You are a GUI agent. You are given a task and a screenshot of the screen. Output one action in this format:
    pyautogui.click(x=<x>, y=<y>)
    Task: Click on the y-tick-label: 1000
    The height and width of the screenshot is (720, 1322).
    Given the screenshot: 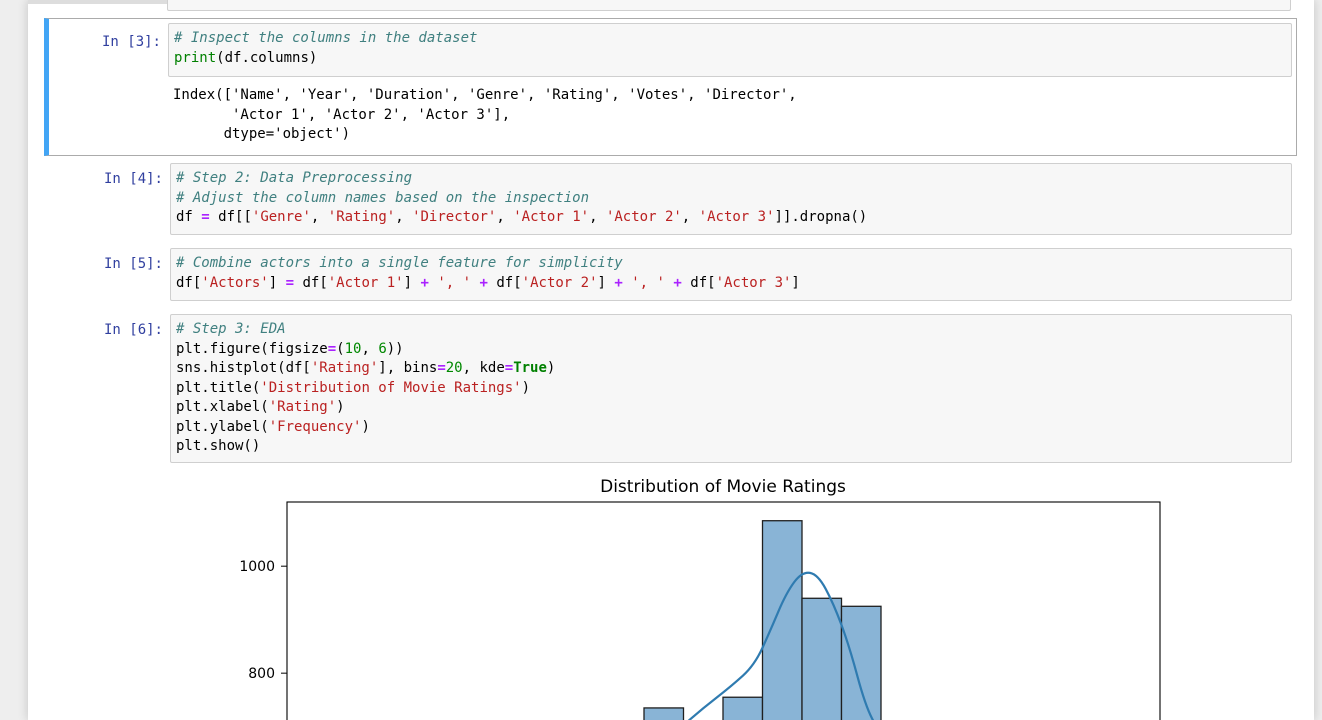 What is the action you would take?
    pyautogui.click(x=257, y=567)
    